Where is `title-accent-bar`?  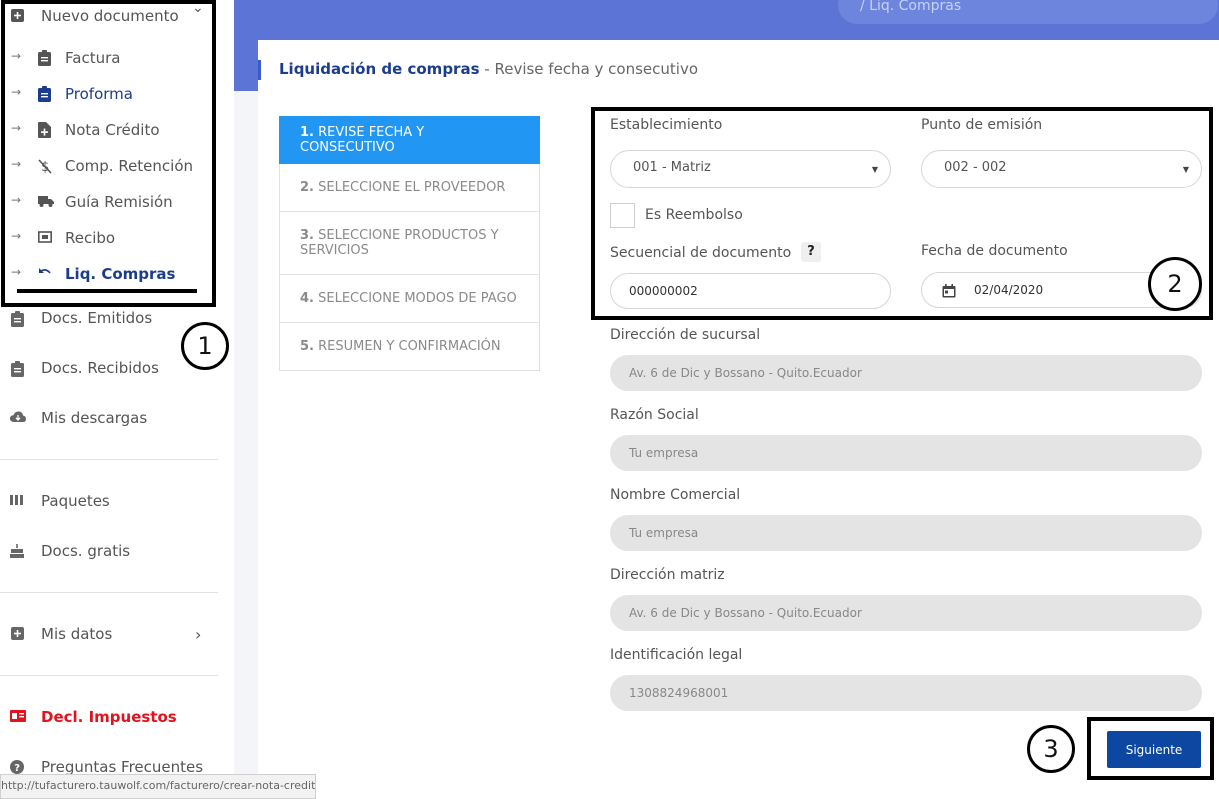
title-accent-bar is located at coordinates (259, 70).